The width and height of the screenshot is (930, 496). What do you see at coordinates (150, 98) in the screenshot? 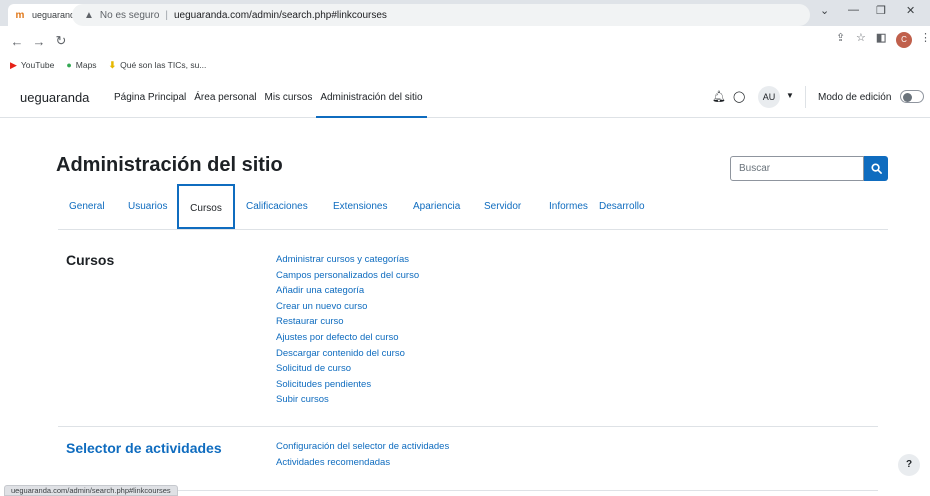
I see `nav-item-home: Página Principal` at bounding box center [150, 98].